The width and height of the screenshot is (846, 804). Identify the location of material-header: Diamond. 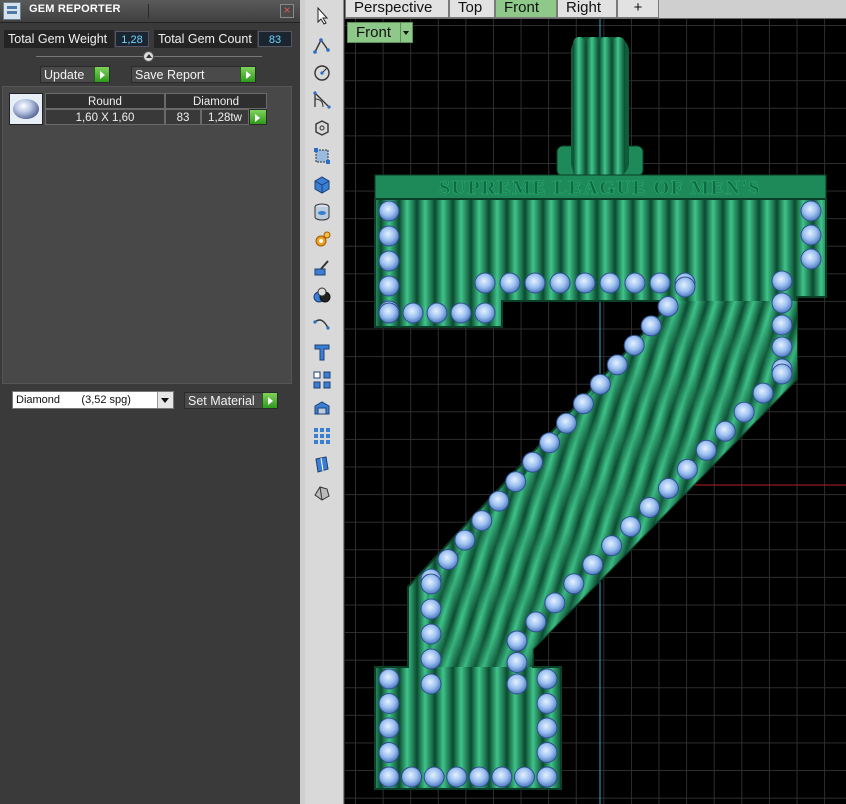
(216, 101).